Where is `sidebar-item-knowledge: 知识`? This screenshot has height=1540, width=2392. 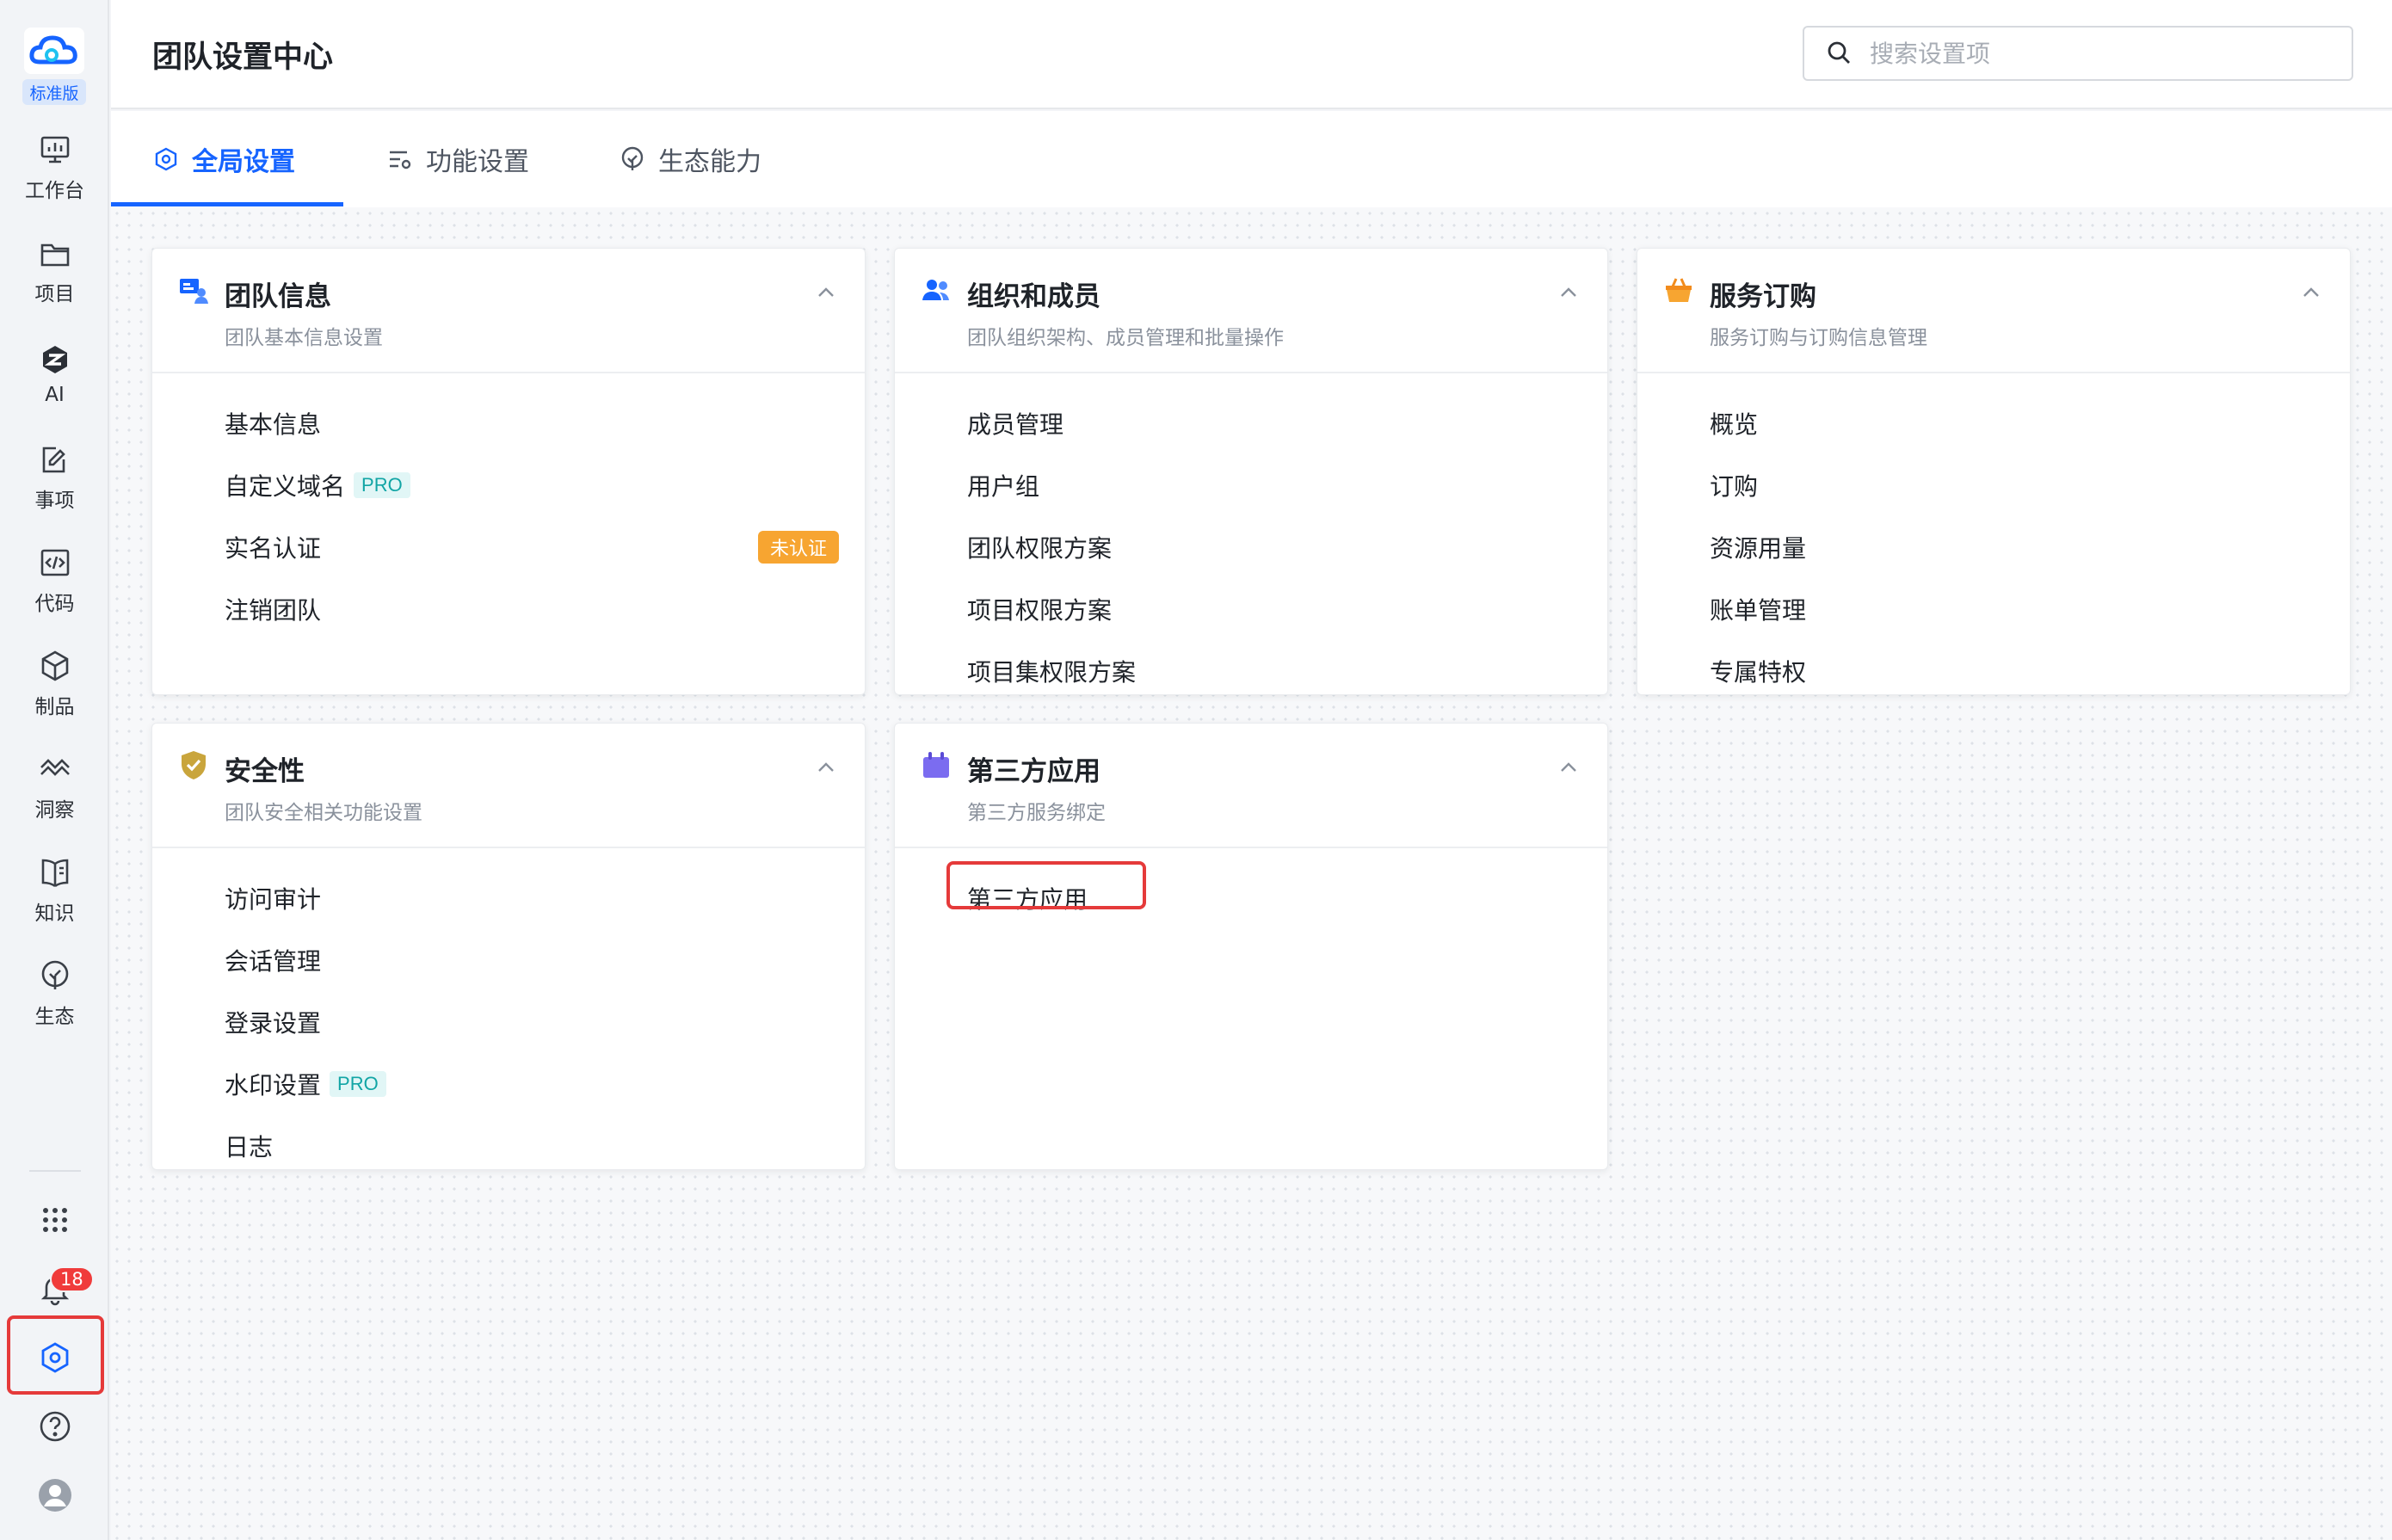 sidebar-item-knowledge: 知识 is located at coordinates (54, 890).